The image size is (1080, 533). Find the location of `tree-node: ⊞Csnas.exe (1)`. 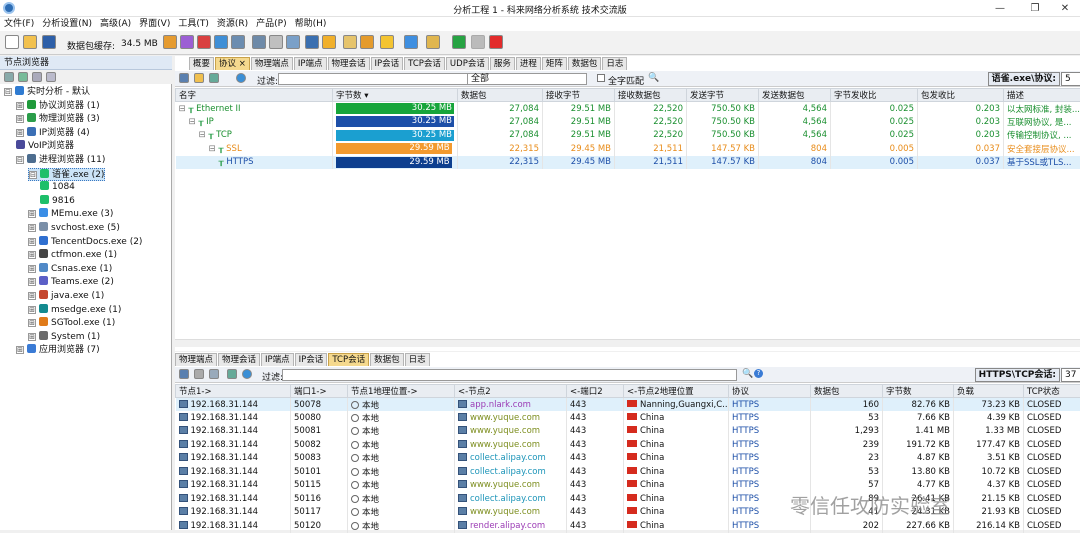

tree-node: ⊞Csnas.exe (1) is located at coordinates (70, 269).